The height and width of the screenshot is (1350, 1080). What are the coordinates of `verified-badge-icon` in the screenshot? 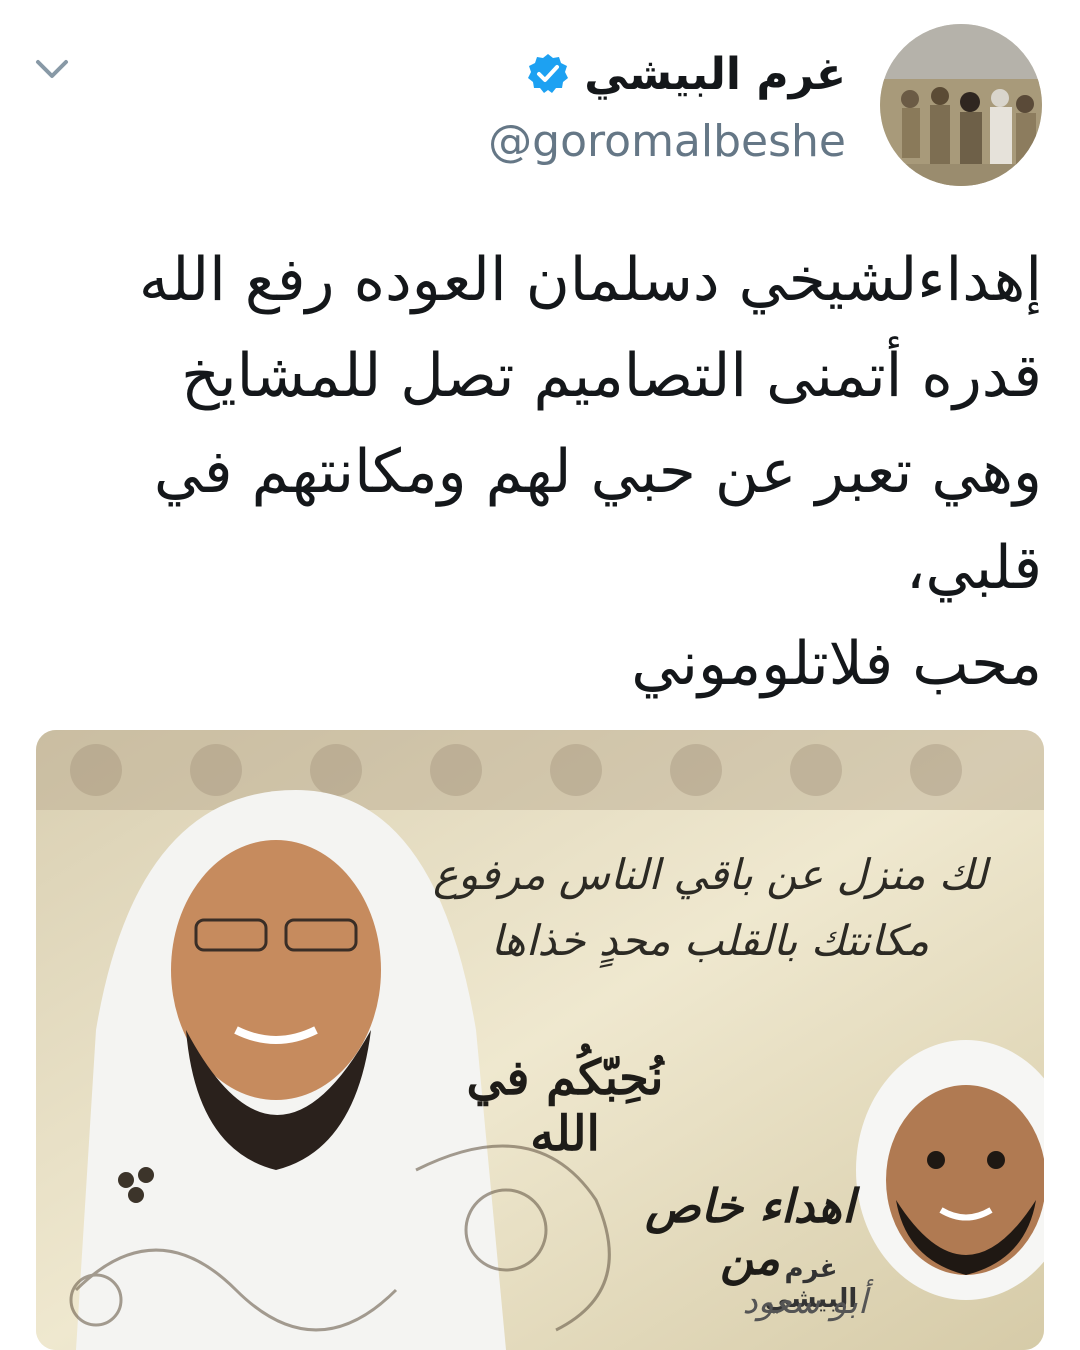 It's located at (548, 73).